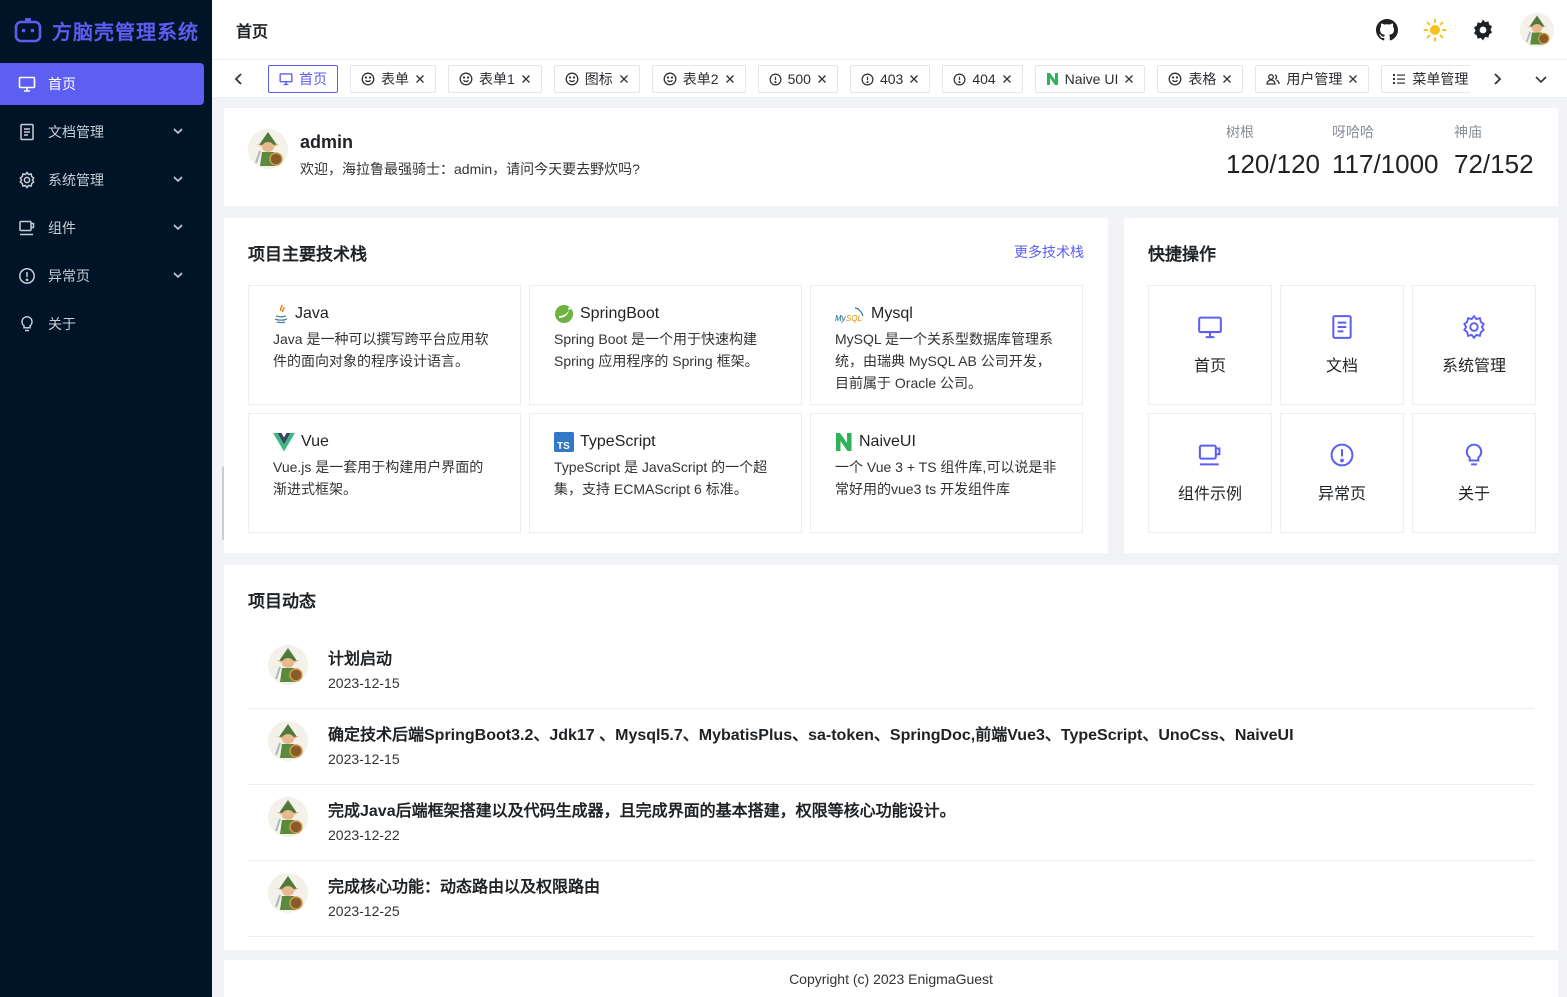  I want to click on tab-label: Naive UI, so click(1091, 79).